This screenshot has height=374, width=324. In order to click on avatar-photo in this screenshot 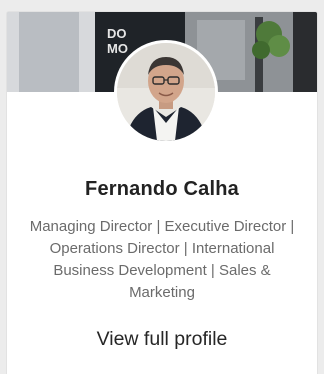, I will do `click(166, 92)`.